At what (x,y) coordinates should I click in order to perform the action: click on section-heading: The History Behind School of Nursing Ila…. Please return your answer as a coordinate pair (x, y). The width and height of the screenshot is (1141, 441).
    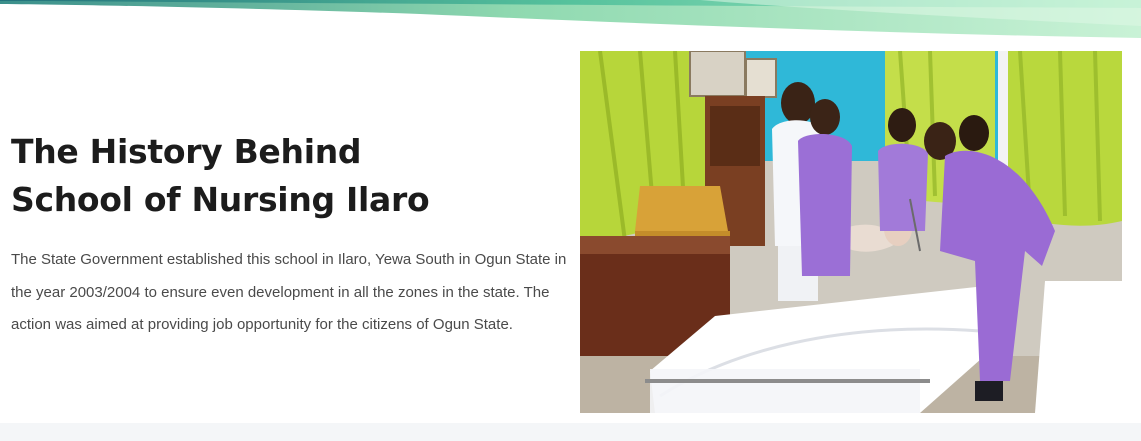
    Looking at the image, I should click on (220, 176).